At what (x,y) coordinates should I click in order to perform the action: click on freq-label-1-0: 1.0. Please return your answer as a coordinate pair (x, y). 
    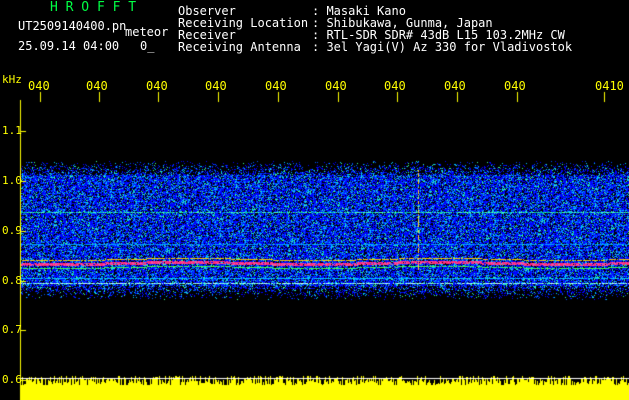
    Looking at the image, I should click on (12, 180).